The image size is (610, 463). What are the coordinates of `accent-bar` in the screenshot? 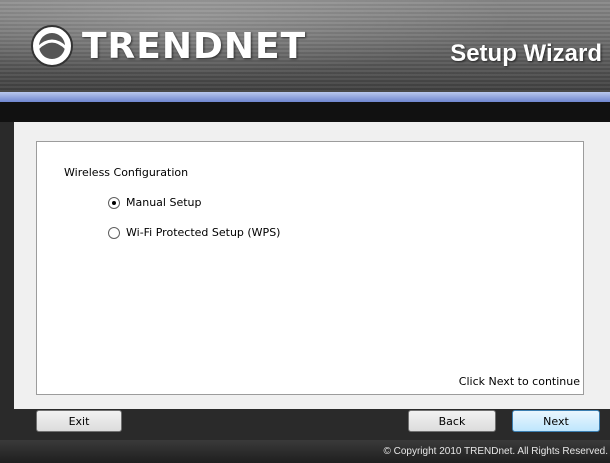 It's located at (305, 97).